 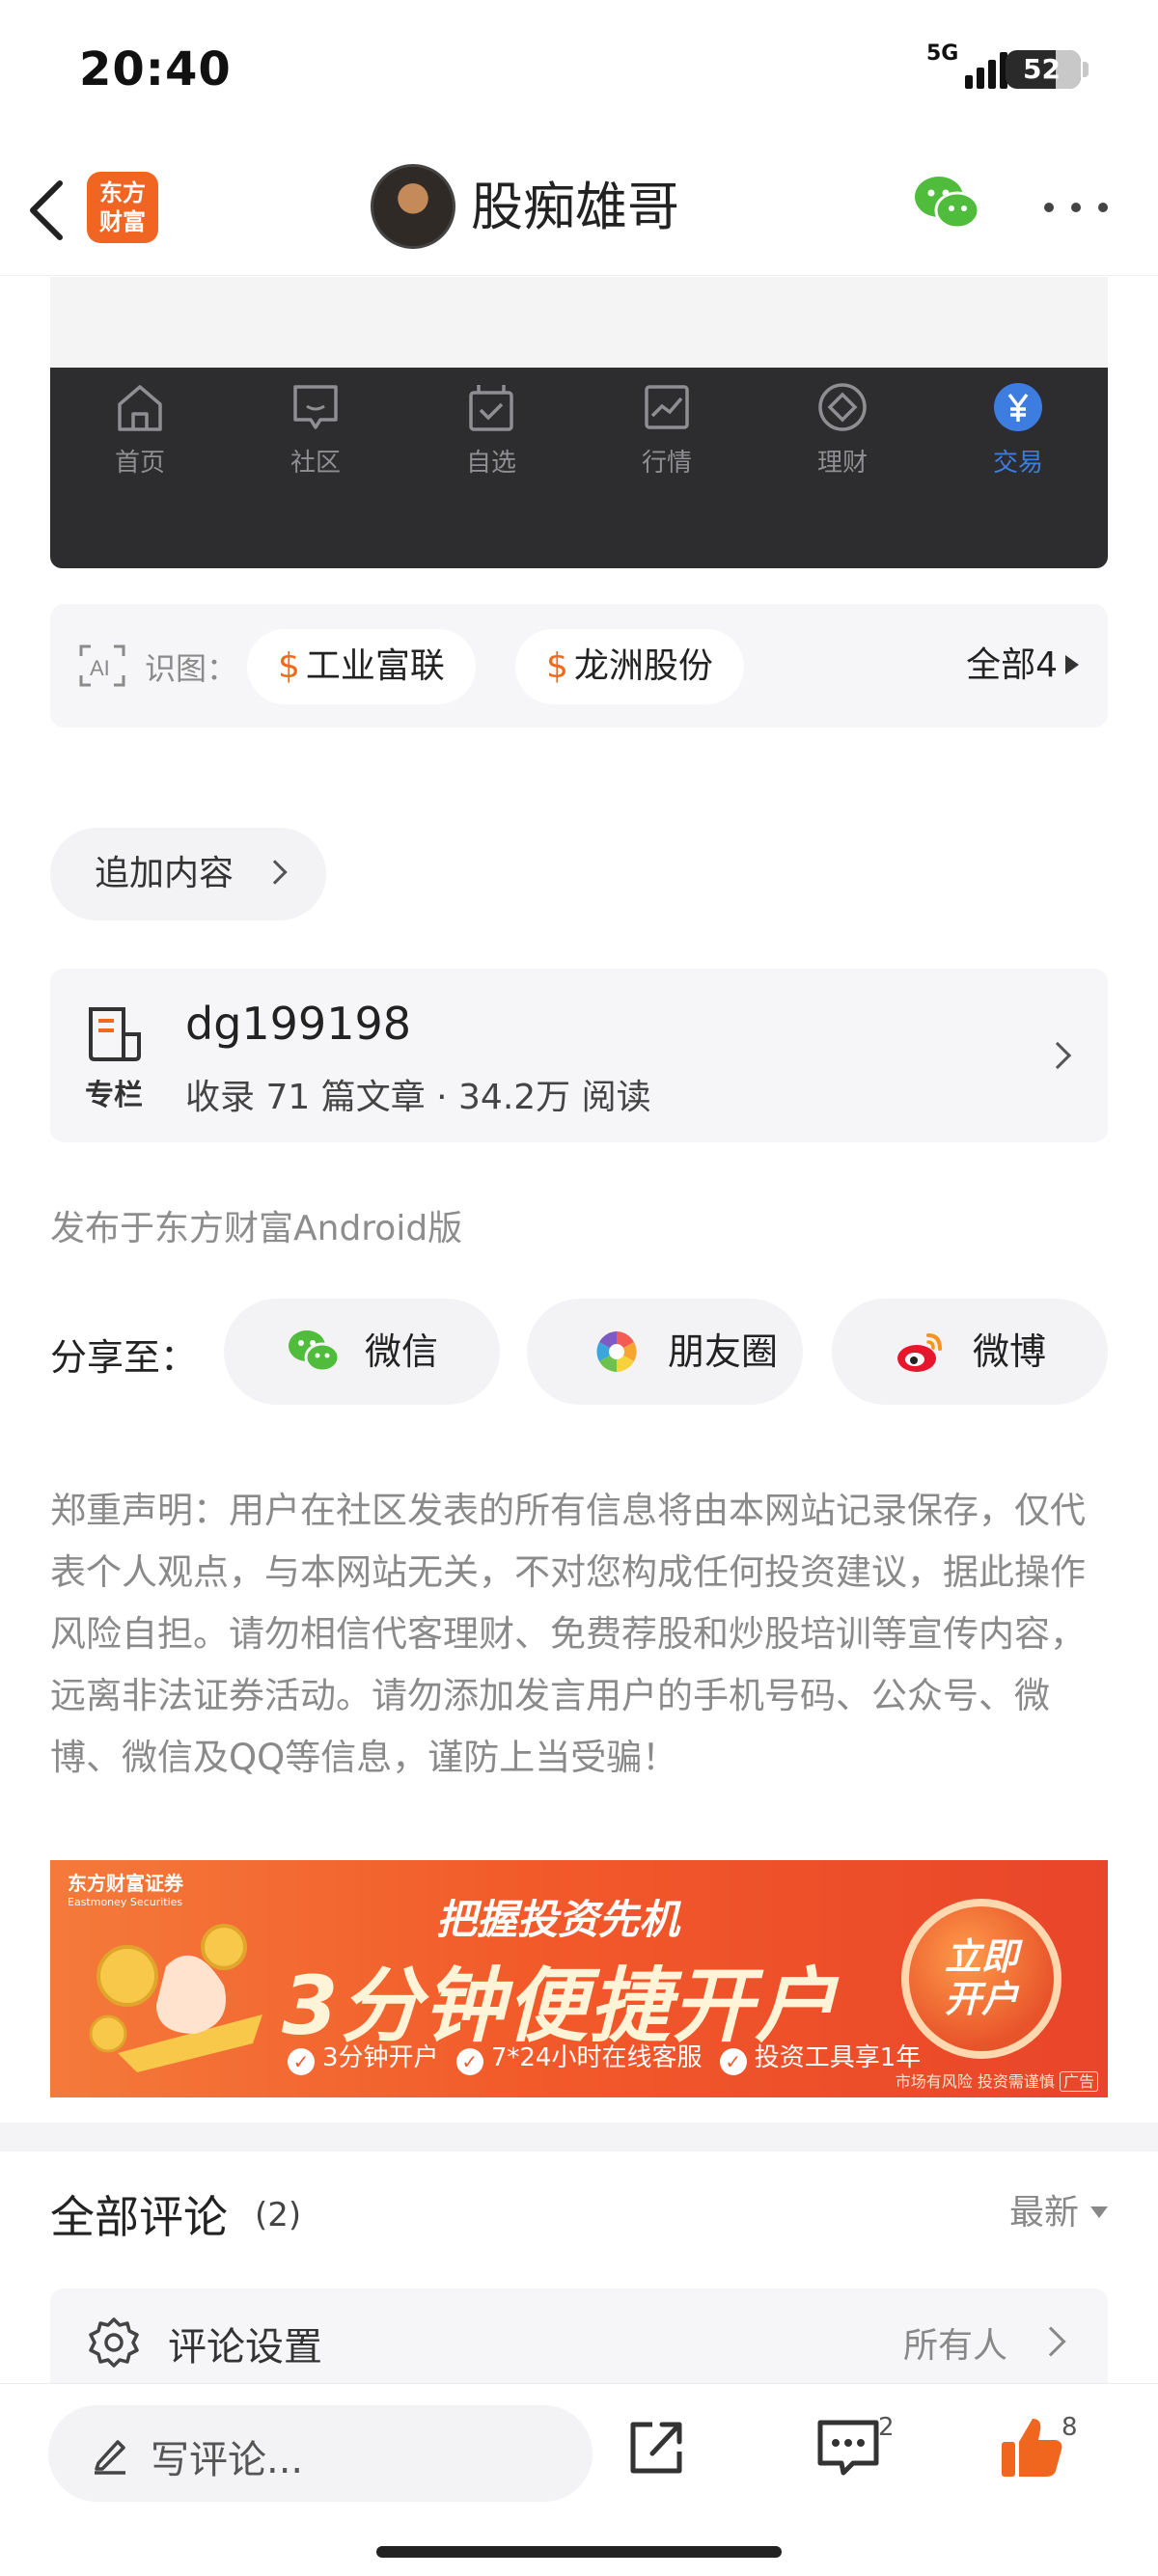 I want to click on nav-header: 东方 财富 股痴雄哥, so click(x=579, y=210).